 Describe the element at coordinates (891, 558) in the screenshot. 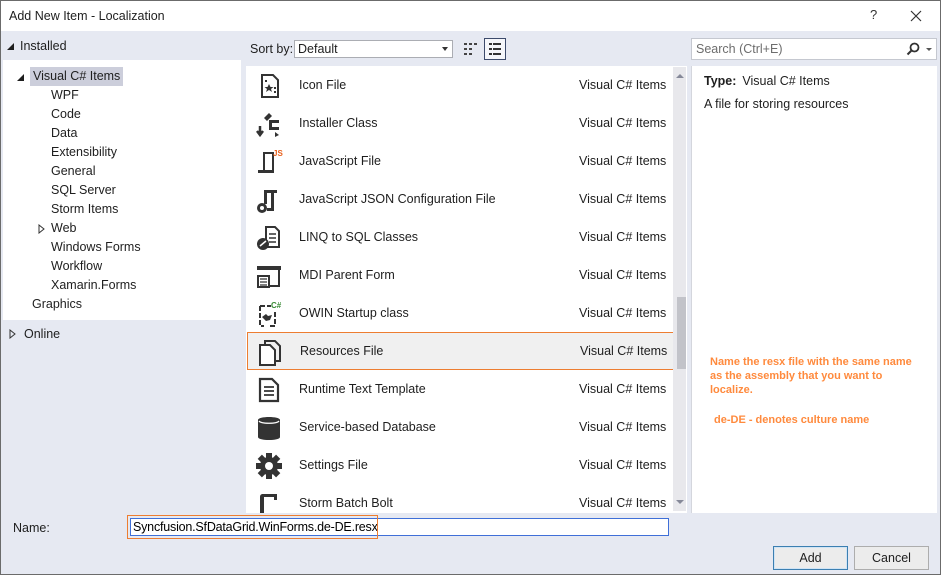

I see `cancel-button: Cancel` at that location.